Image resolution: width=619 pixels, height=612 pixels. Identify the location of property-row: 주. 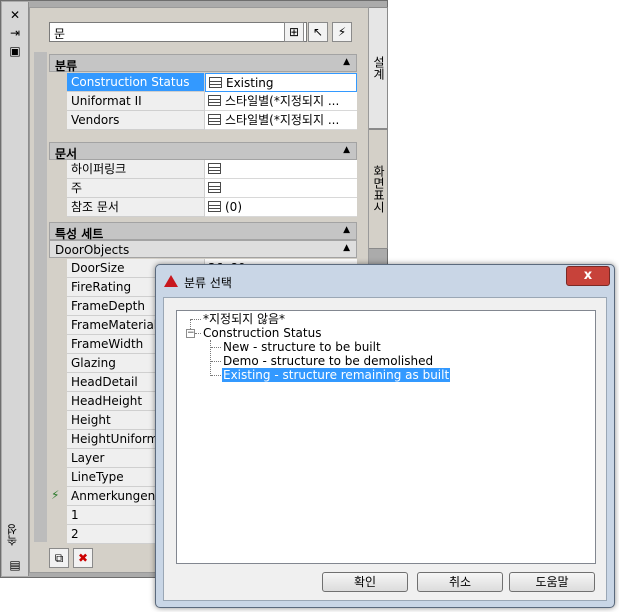
(203, 188).